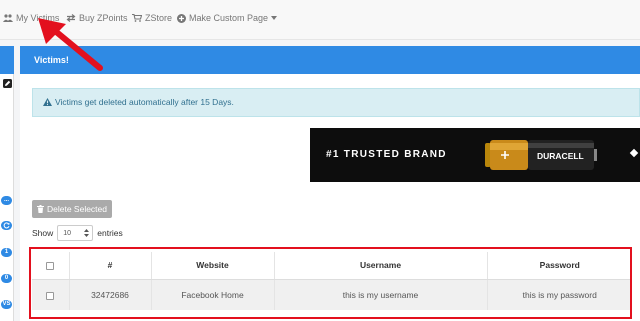  I want to click on sidebar-refresh-badge, so click(6, 225).